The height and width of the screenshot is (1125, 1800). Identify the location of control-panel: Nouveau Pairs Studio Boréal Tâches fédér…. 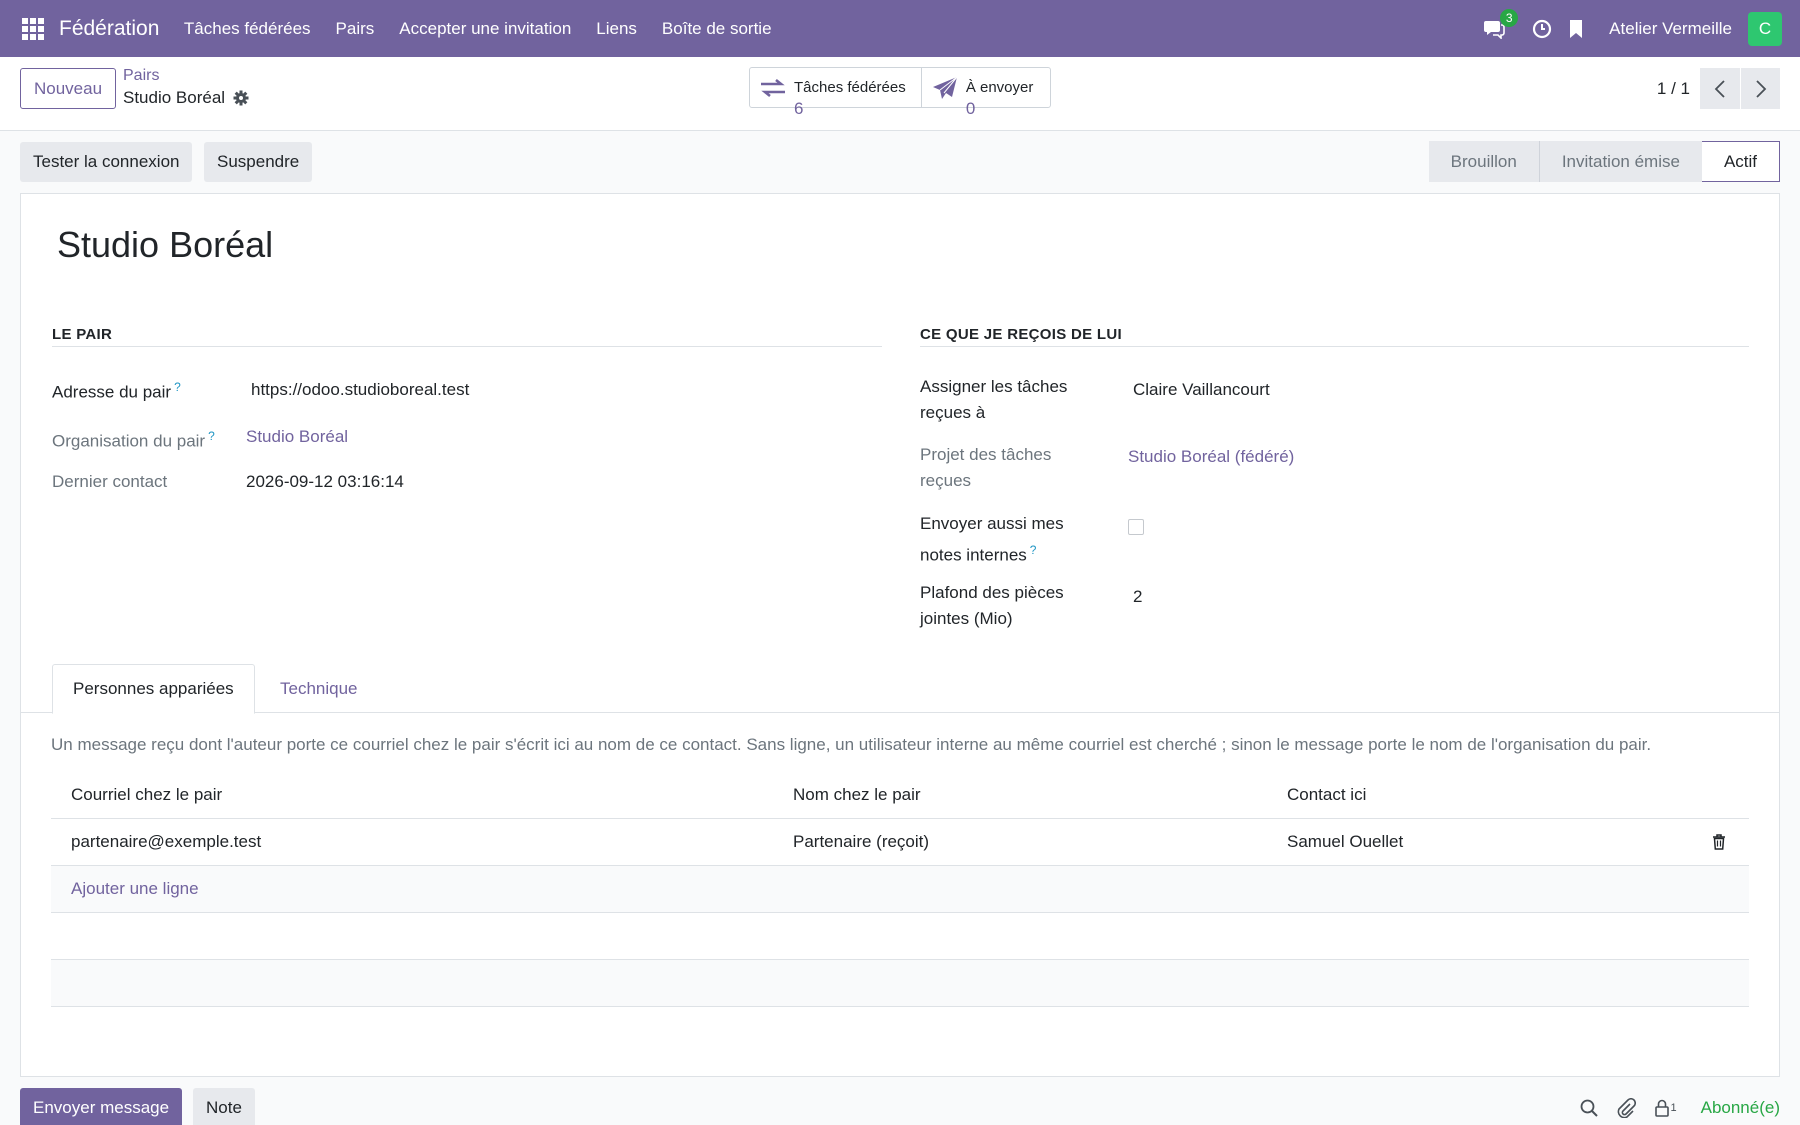
(900, 94).